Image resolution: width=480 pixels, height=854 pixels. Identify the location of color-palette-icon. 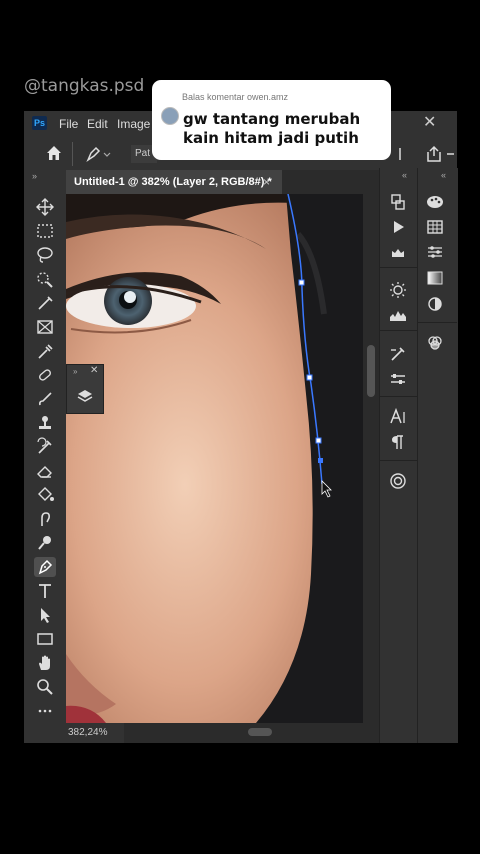
(435, 202).